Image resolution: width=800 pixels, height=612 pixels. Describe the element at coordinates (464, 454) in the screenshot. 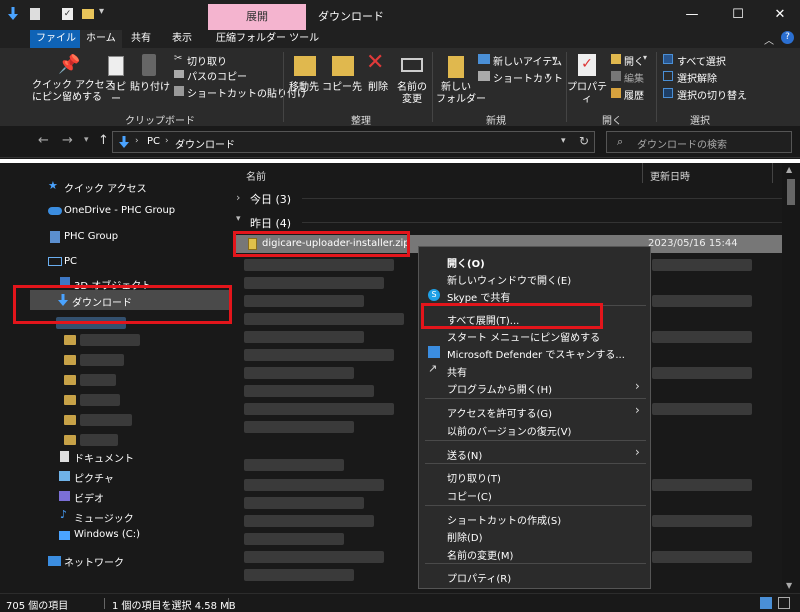

I see `menu-item-send-to: 送る(N)` at that location.